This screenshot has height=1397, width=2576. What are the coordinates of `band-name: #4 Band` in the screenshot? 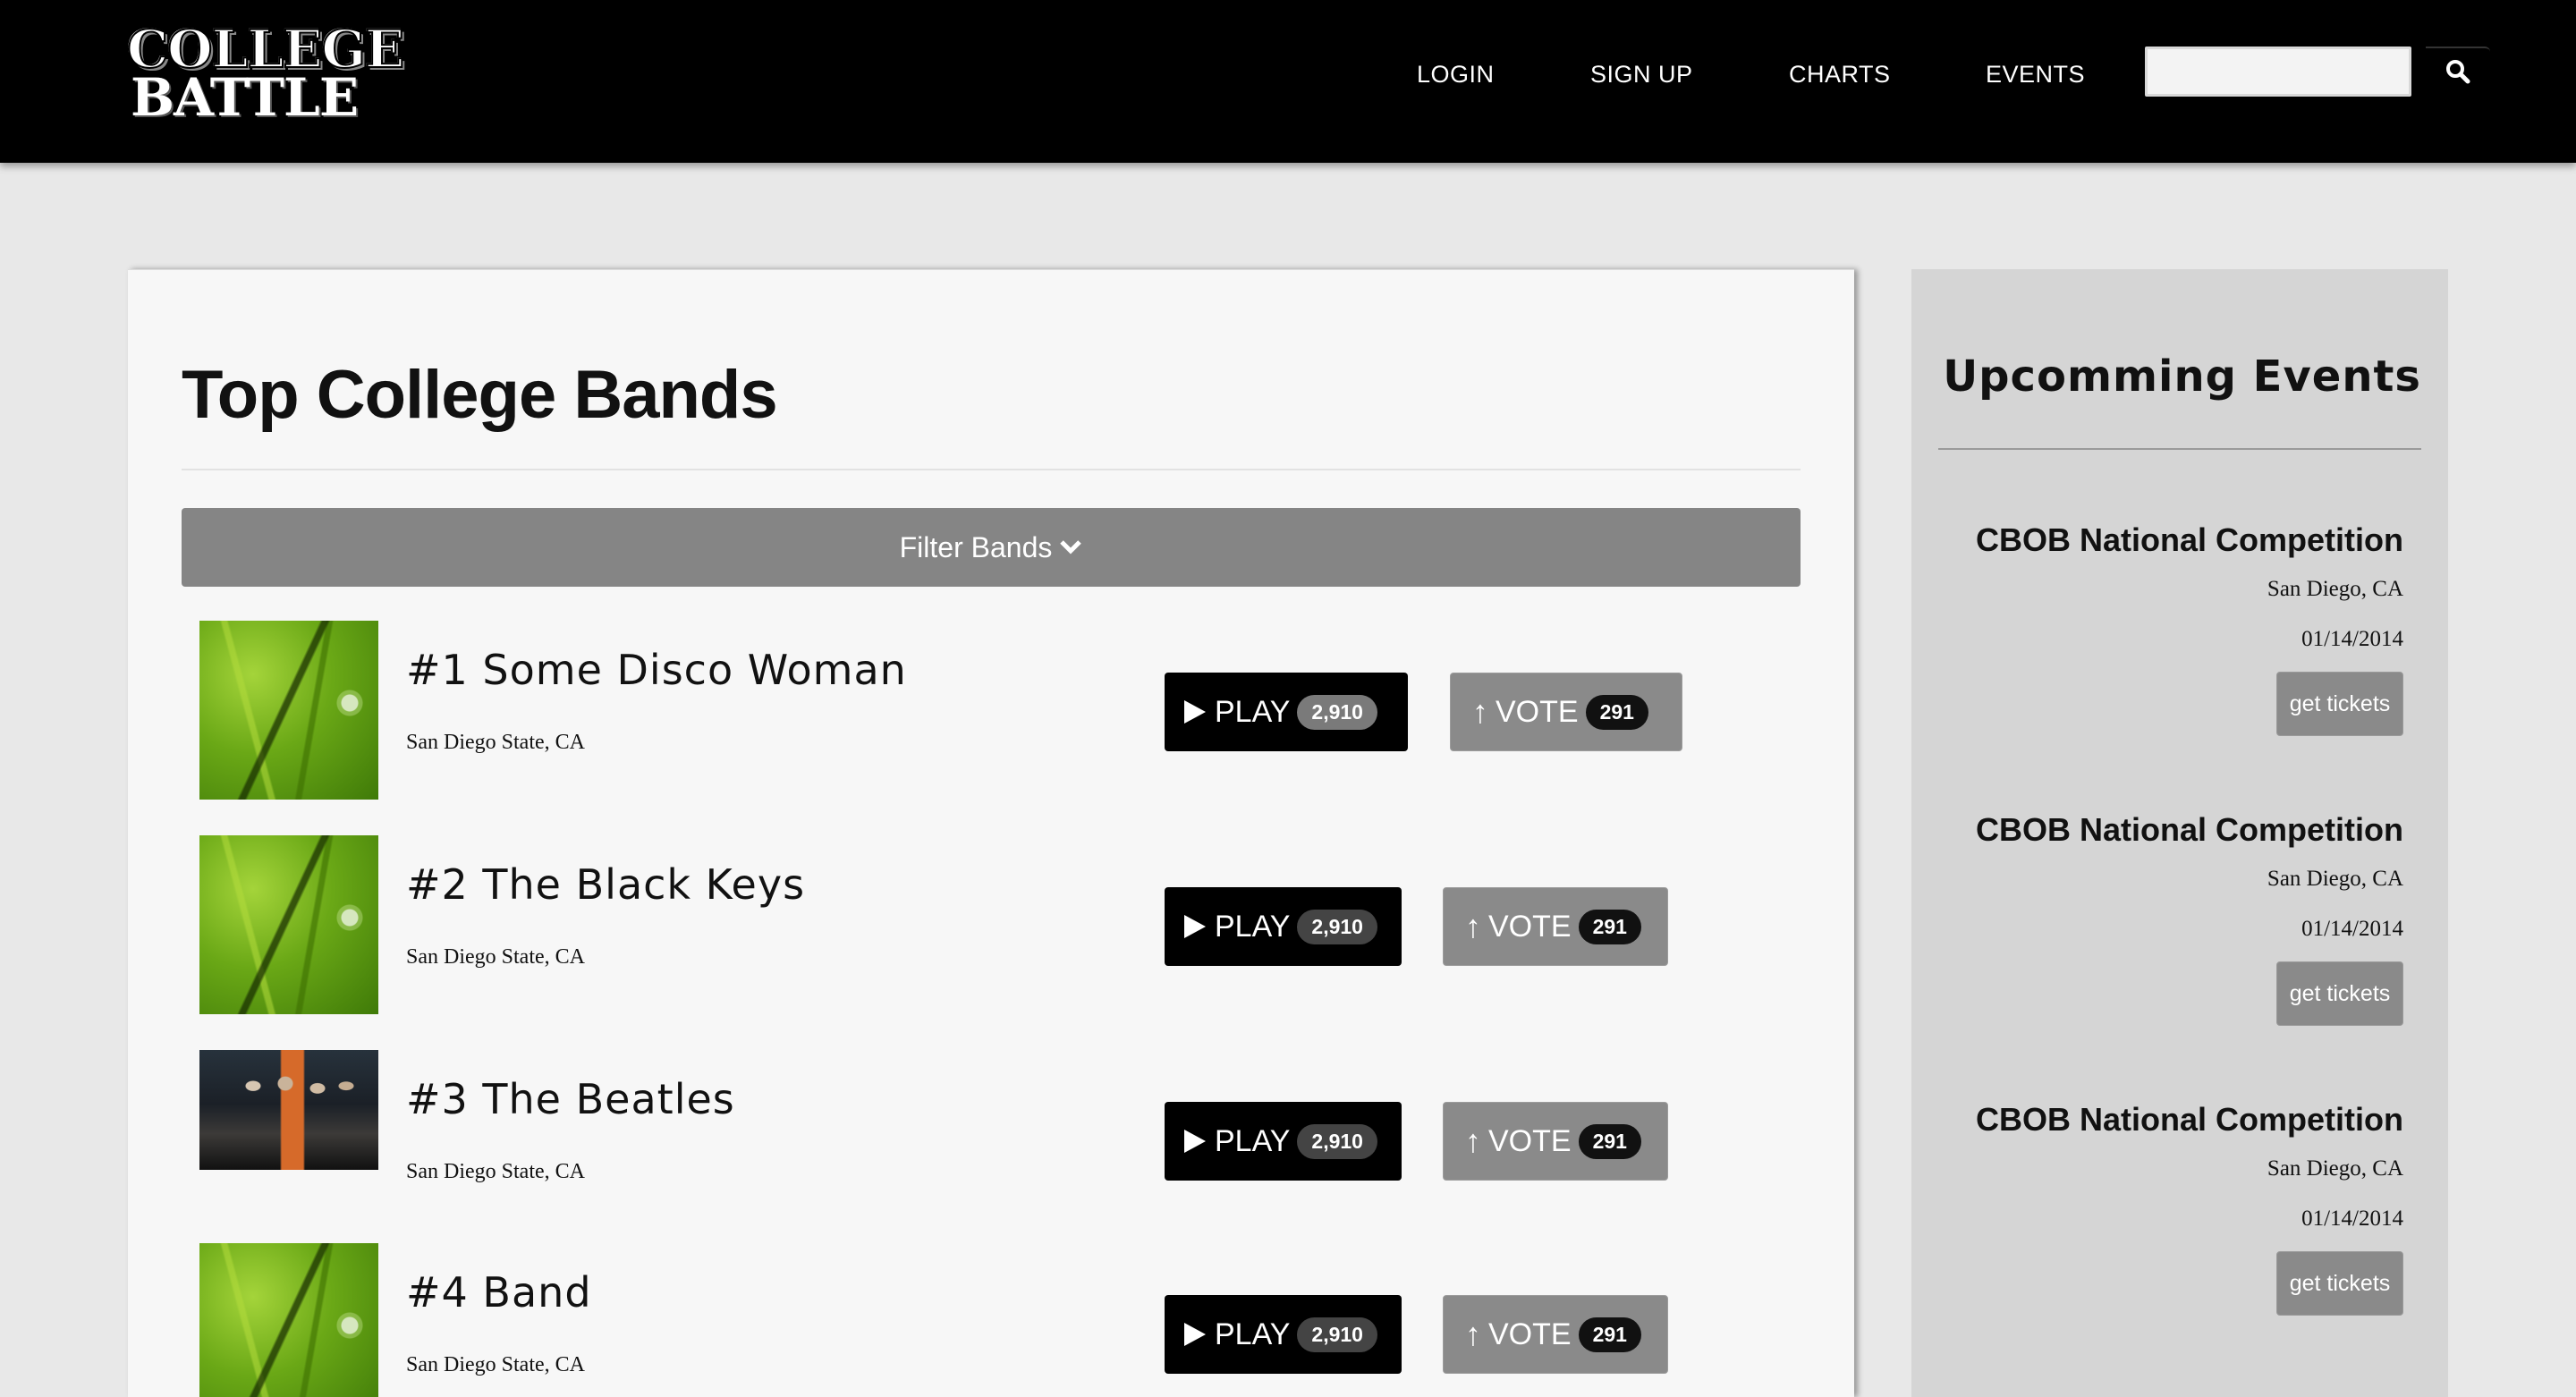 It's located at (499, 1292).